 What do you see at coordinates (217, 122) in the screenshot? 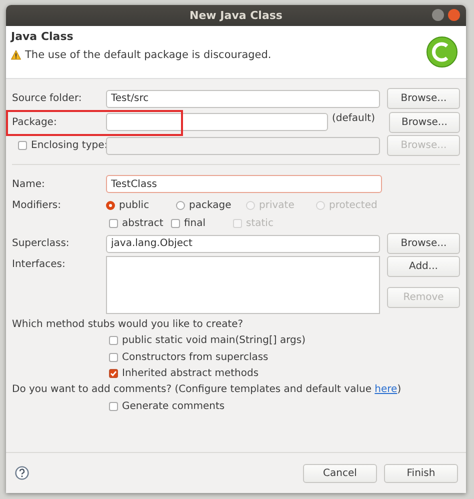
I see `package-field` at bounding box center [217, 122].